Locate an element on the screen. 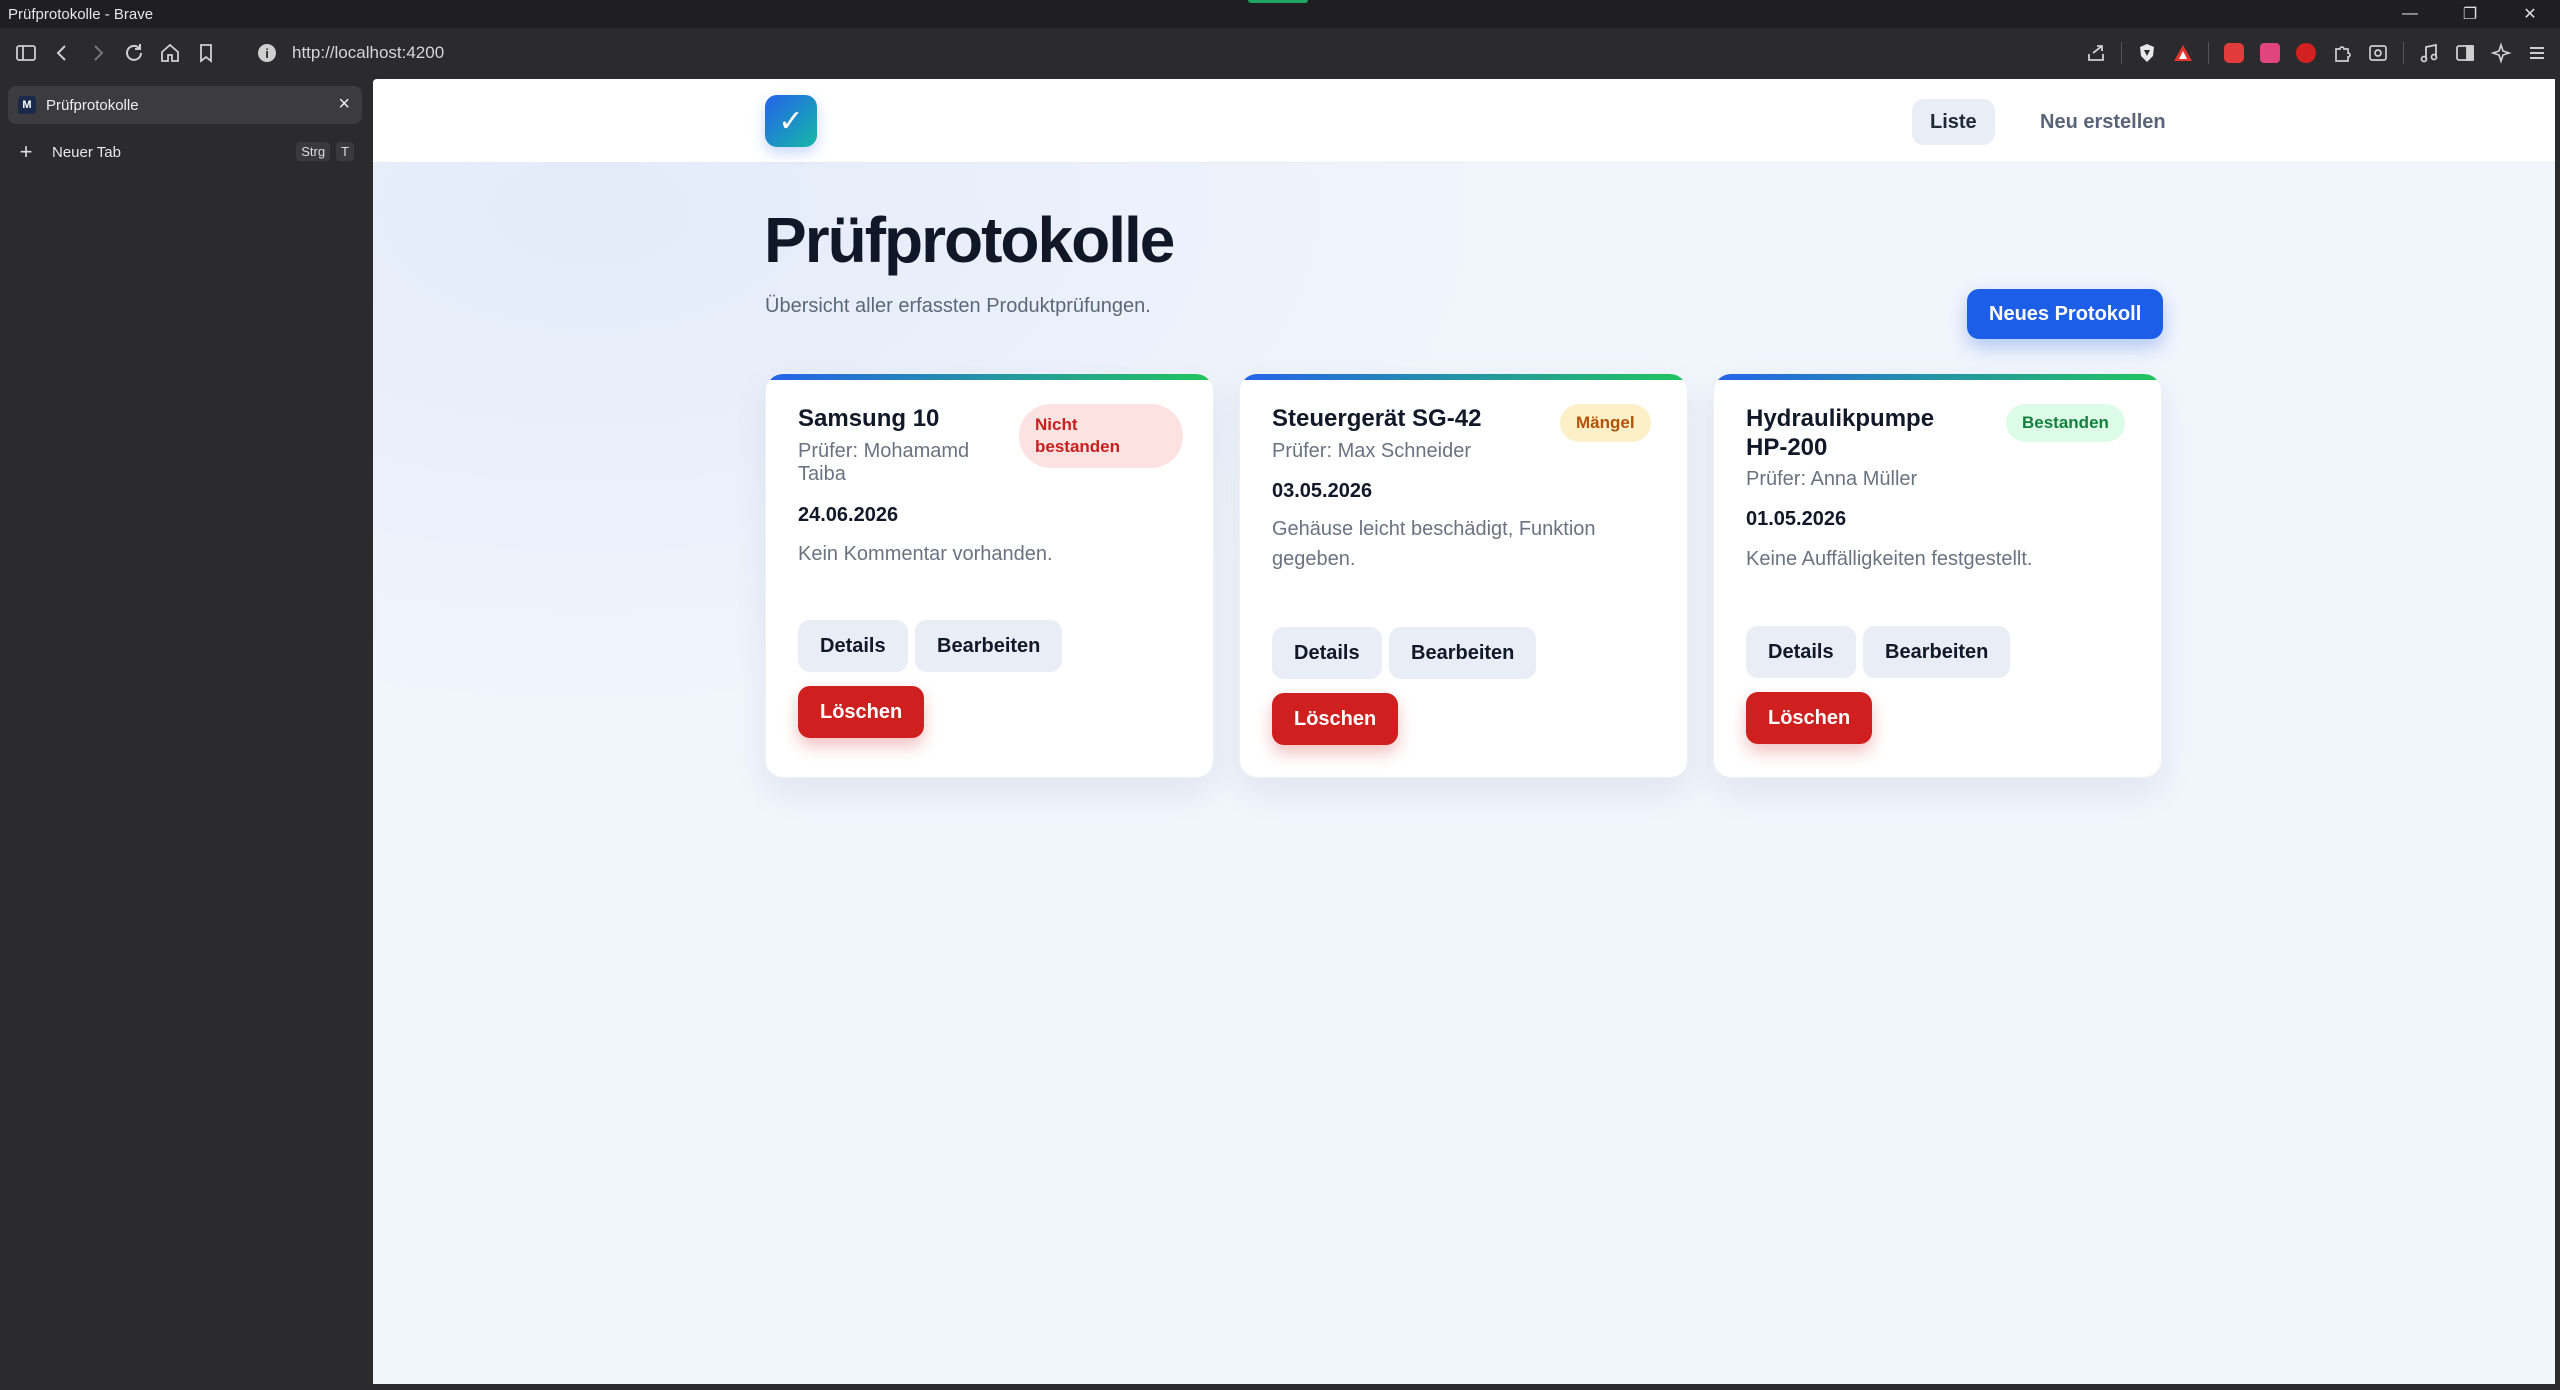 This screenshot has height=1390, width=2560. new-tab-shortcut: Strg T is located at coordinates (325, 151).